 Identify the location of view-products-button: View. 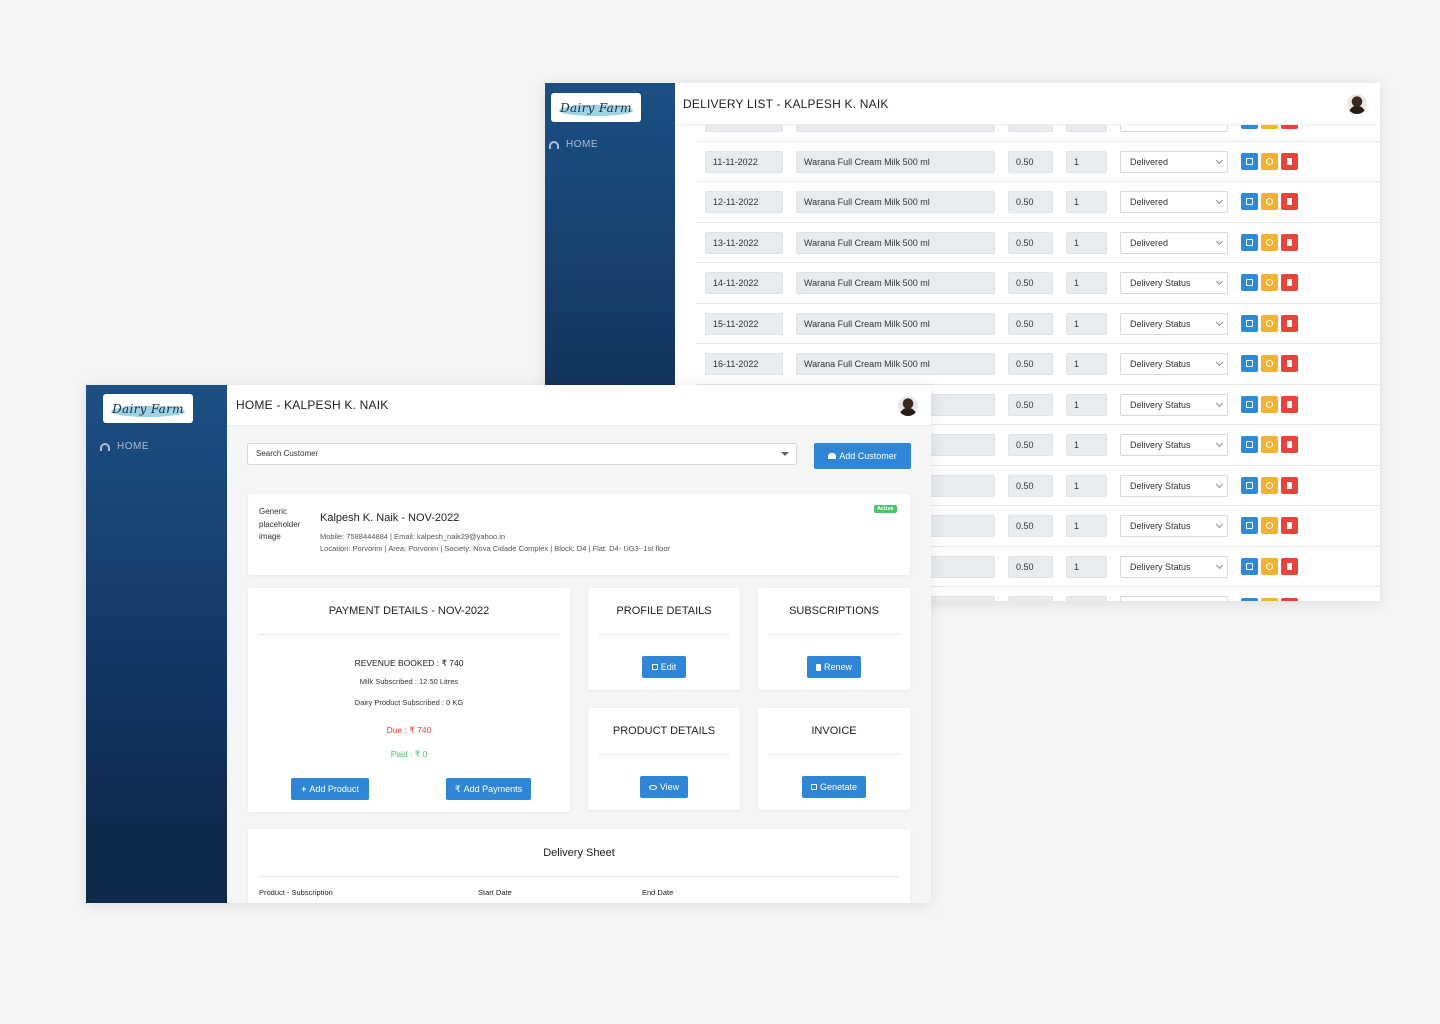
(664, 787).